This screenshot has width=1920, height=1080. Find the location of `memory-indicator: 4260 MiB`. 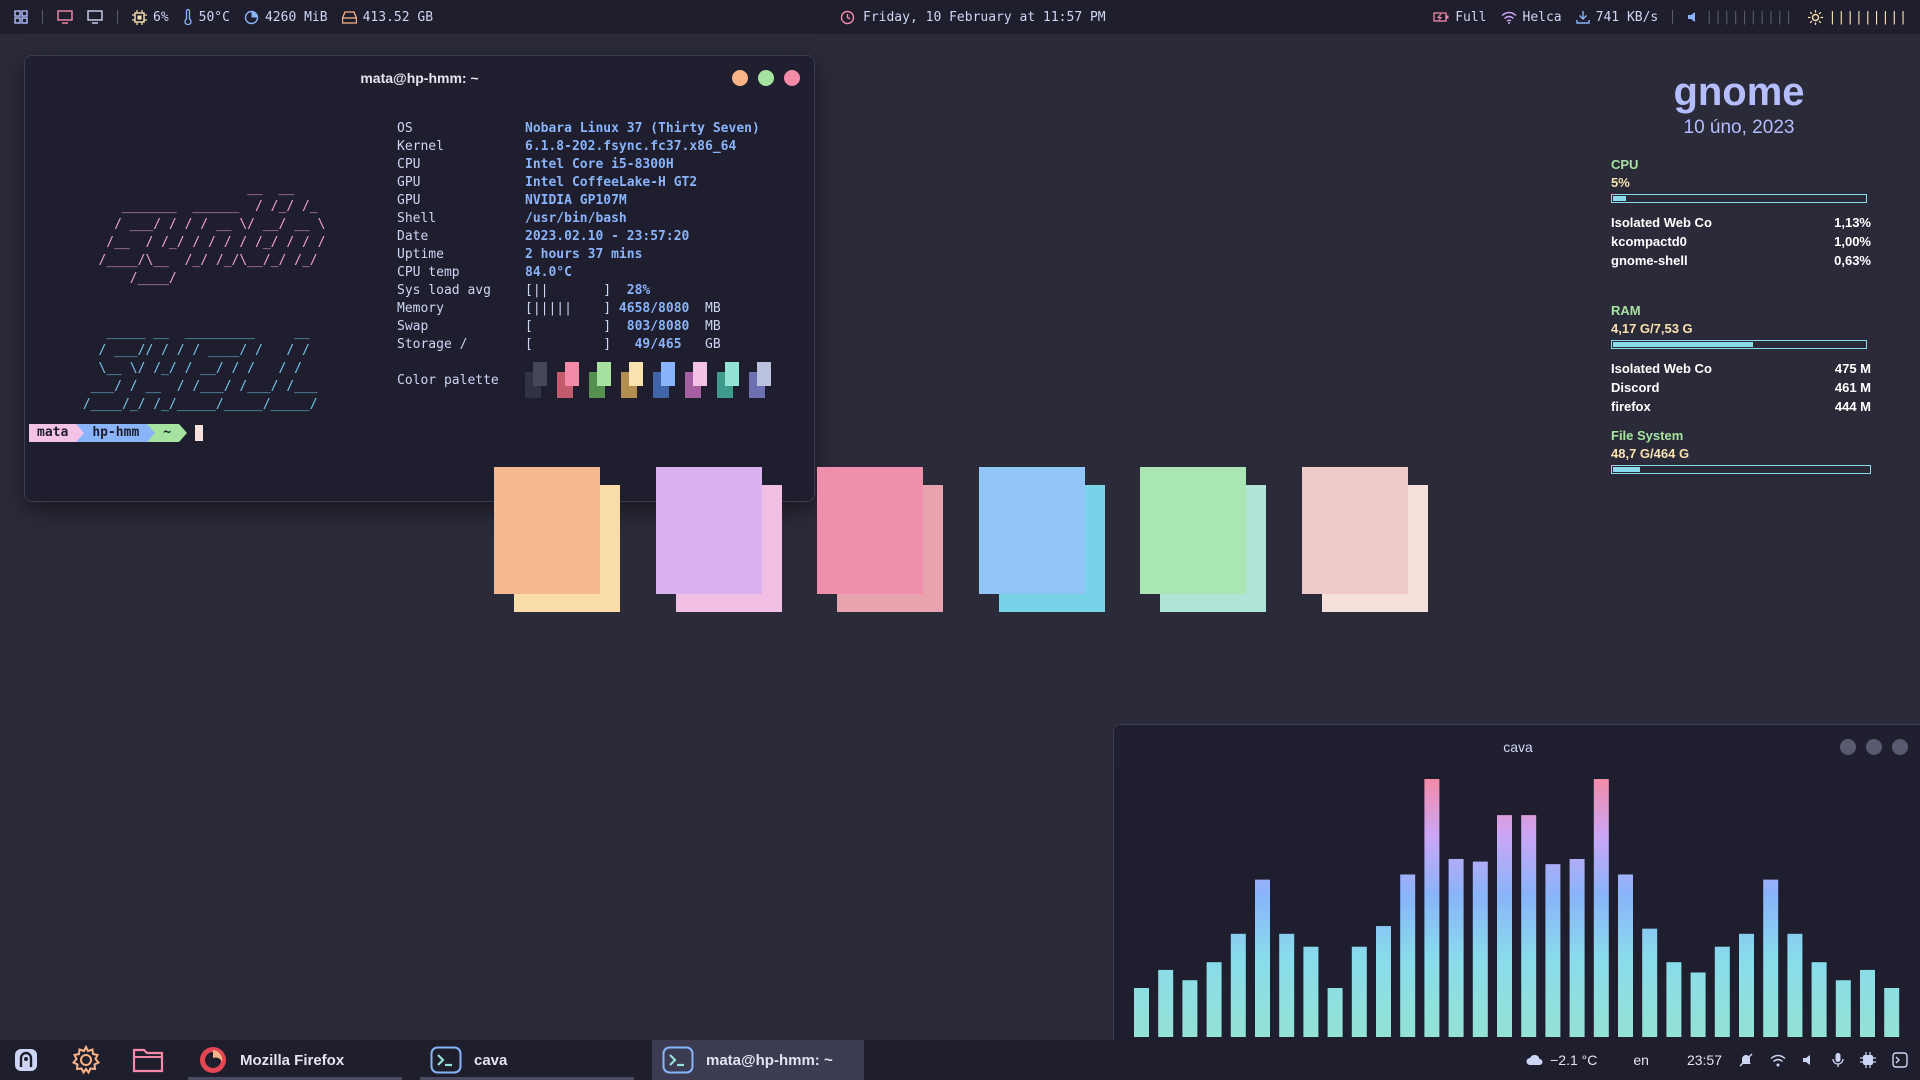

memory-indicator: 4260 MiB is located at coordinates (286, 17).